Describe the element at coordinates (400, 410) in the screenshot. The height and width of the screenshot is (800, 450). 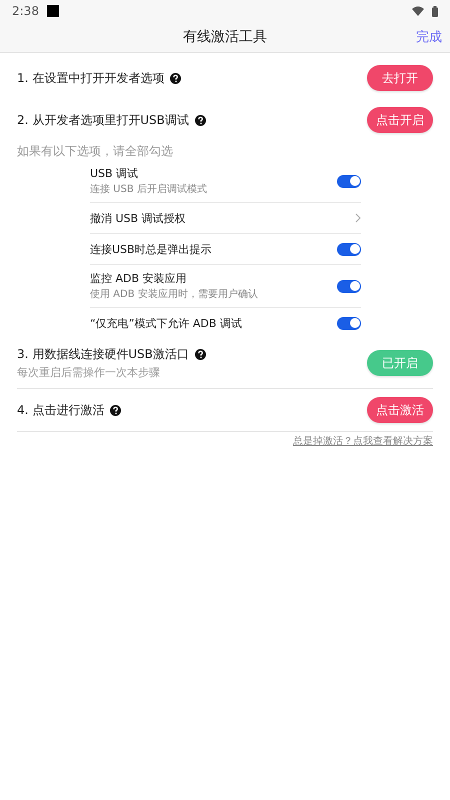
I see `step-button: 点击激活` at that location.